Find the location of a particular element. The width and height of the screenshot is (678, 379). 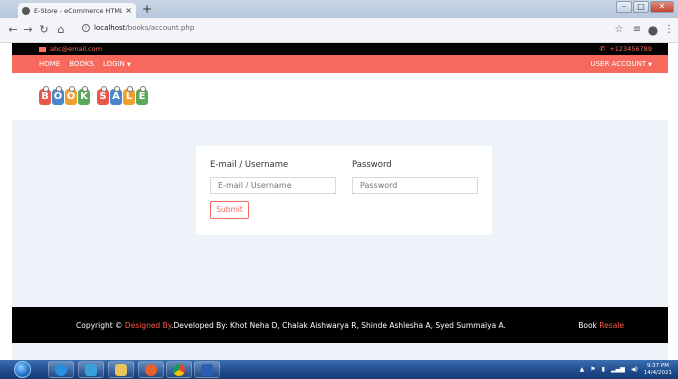

email-input is located at coordinates (273, 185).